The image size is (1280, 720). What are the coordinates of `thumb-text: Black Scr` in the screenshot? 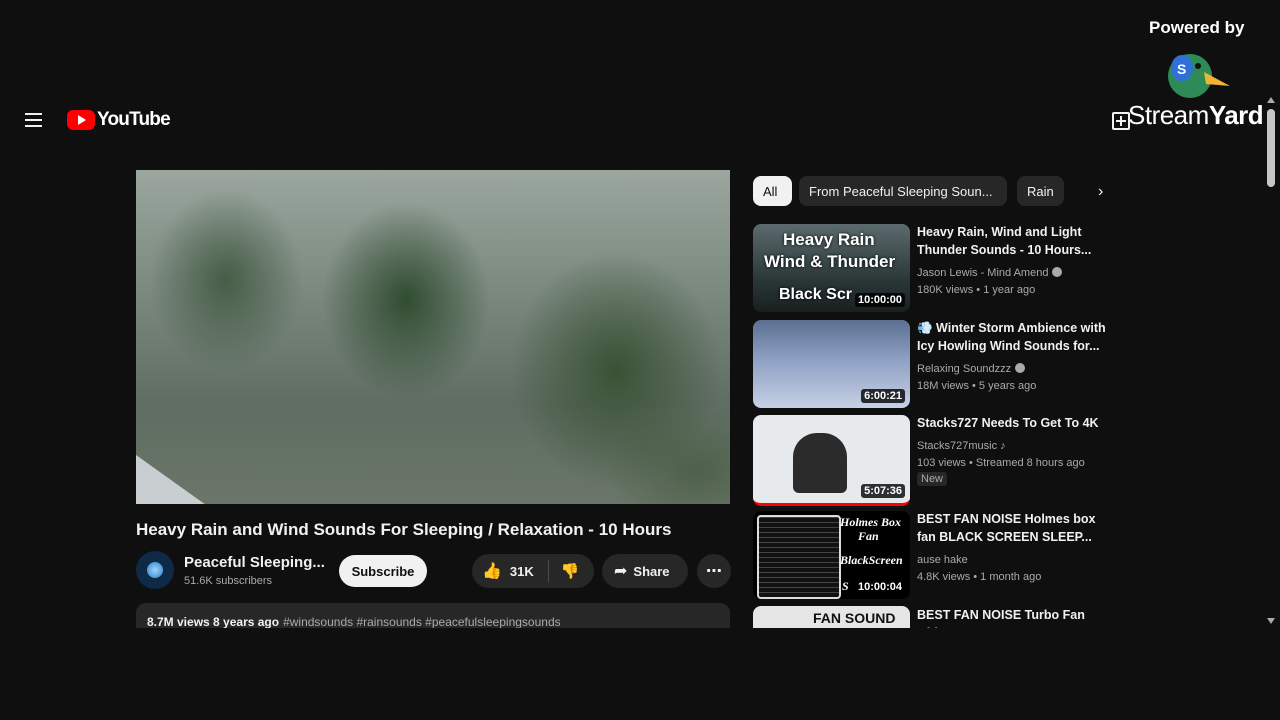 It's located at (815, 294).